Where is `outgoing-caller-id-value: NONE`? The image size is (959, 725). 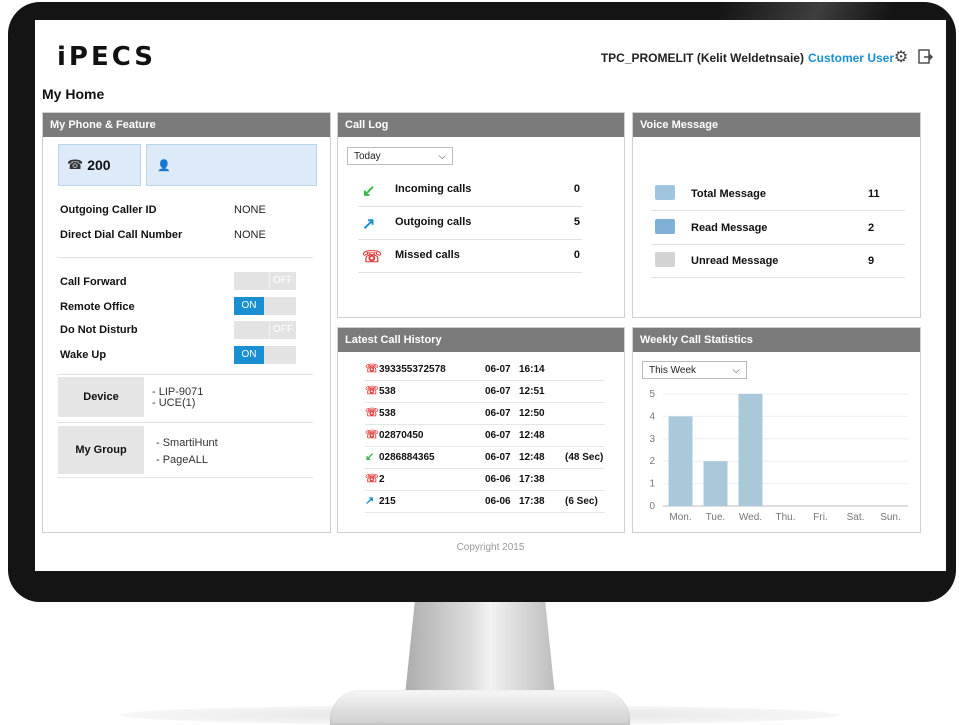 outgoing-caller-id-value: NONE is located at coordinates (250, 210).